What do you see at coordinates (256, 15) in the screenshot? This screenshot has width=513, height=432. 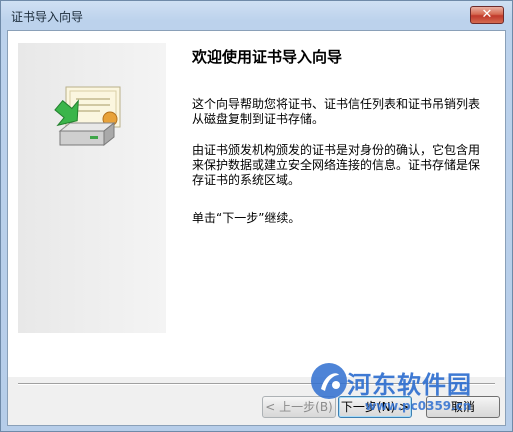 I see `title-bar: 证书导入向导 ✕` at bounding box center [256, 15].